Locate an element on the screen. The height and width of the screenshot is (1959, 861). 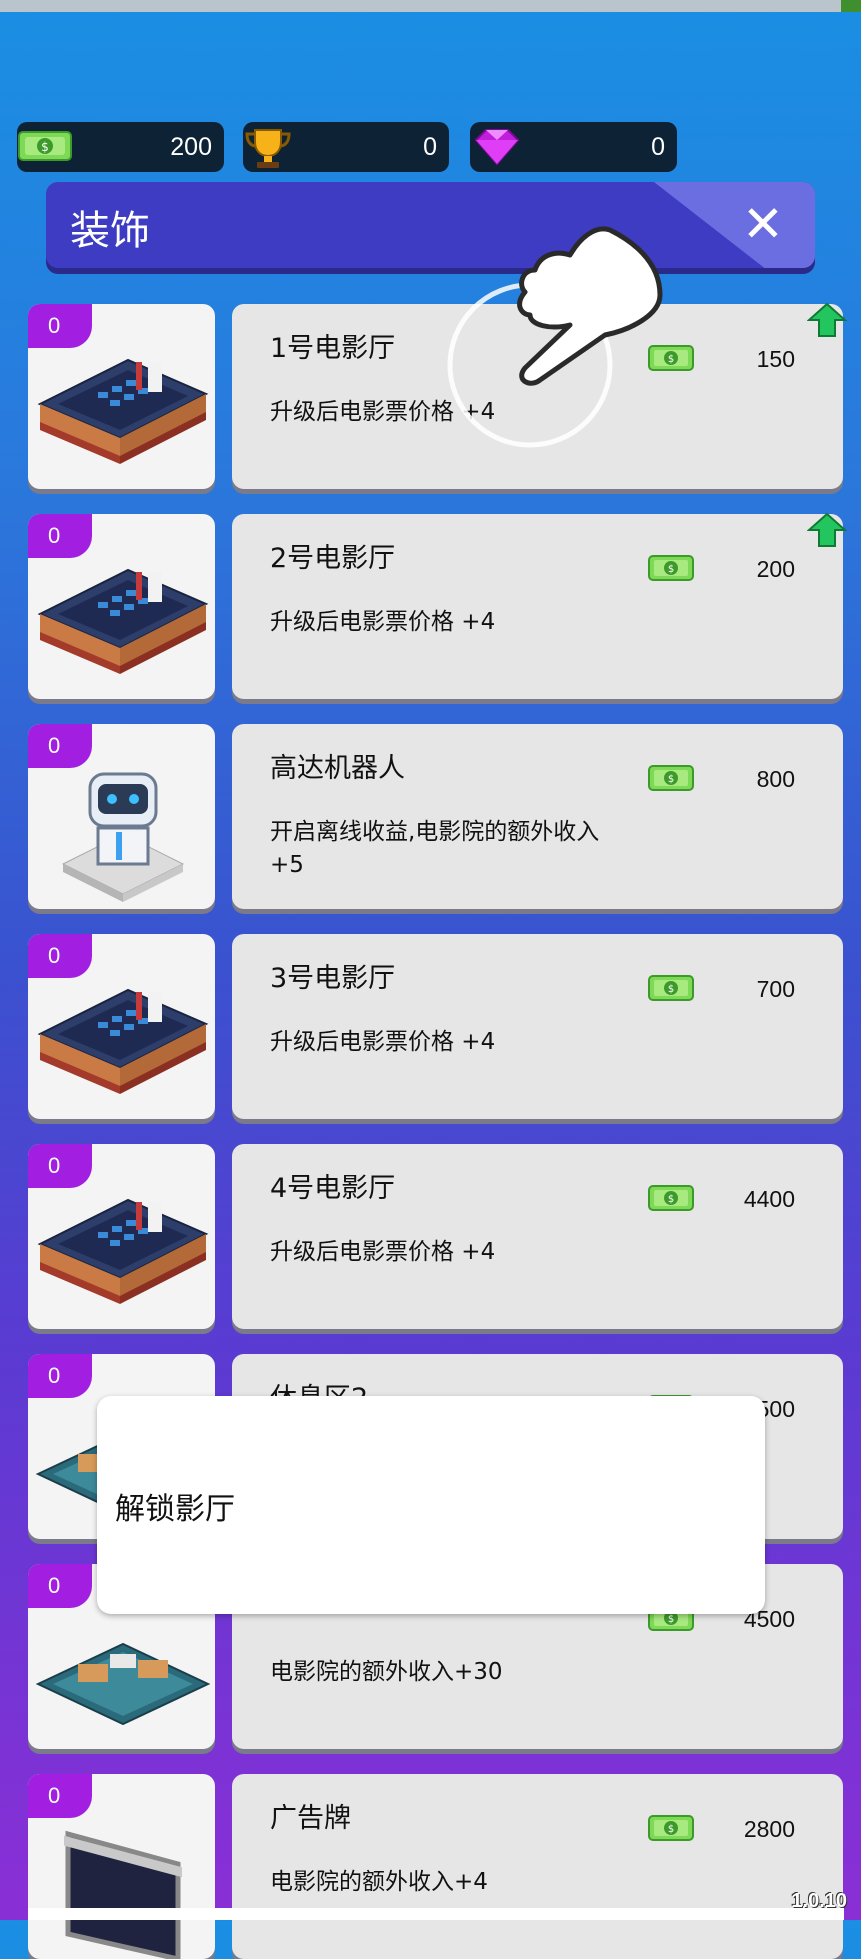
item-price: 800 is located at coordinates (775, 779).